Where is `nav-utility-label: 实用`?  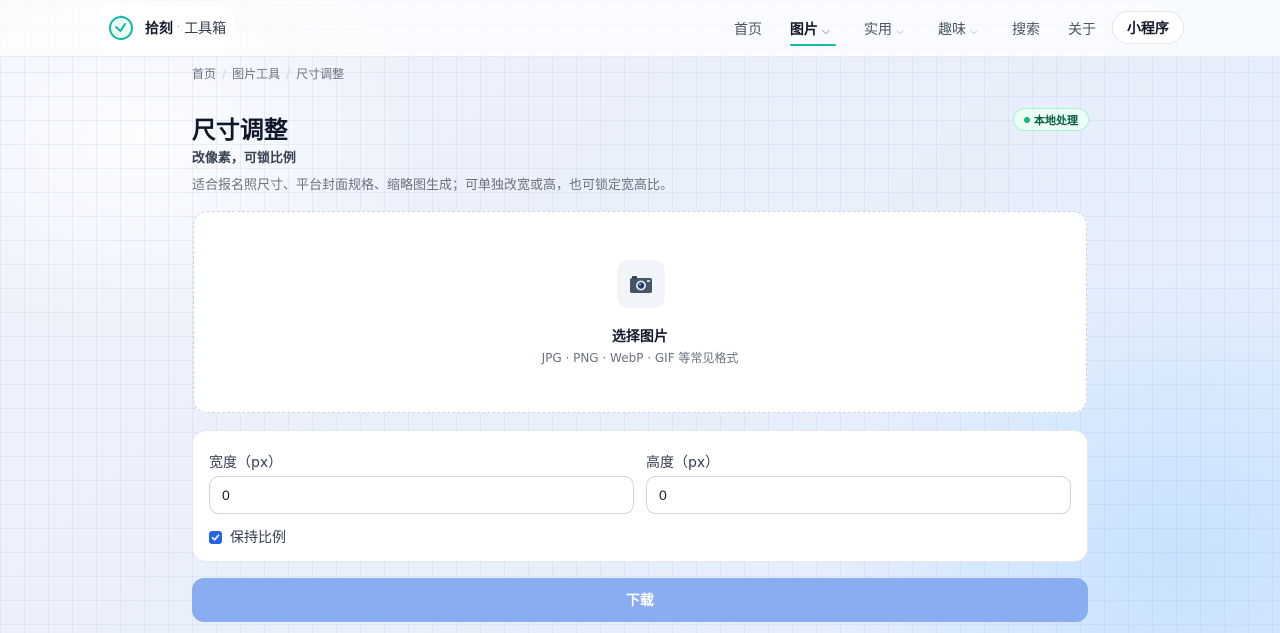
nav-utility-label: 实用 is located at coordinates (878, 30).